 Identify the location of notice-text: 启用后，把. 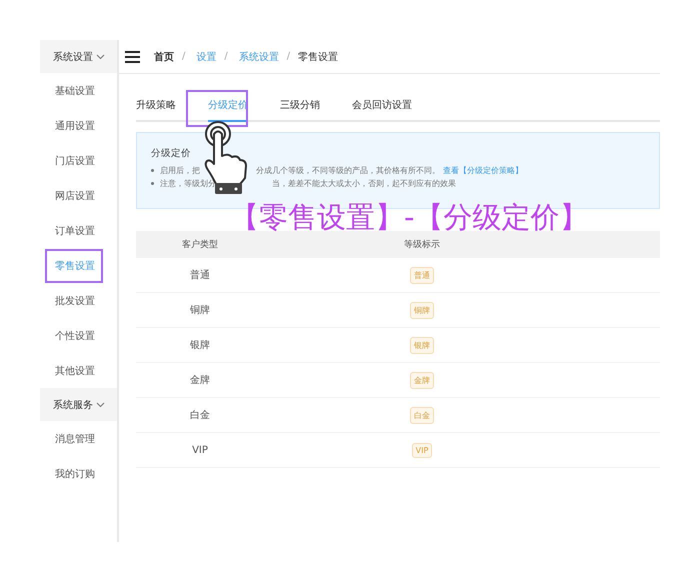
(180, 170).